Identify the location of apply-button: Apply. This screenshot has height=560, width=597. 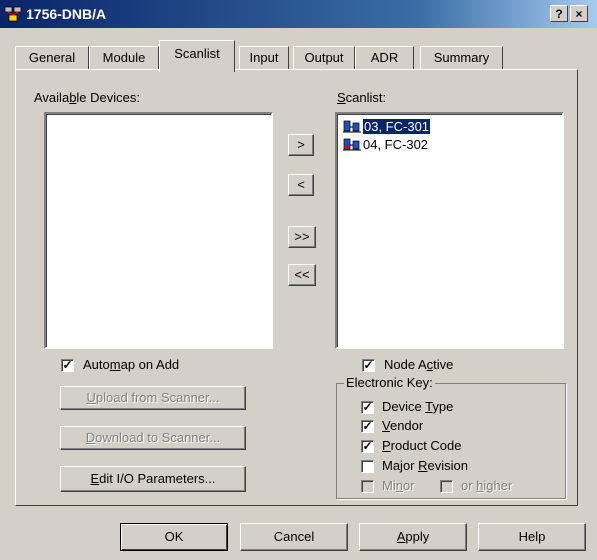
(413, 537).